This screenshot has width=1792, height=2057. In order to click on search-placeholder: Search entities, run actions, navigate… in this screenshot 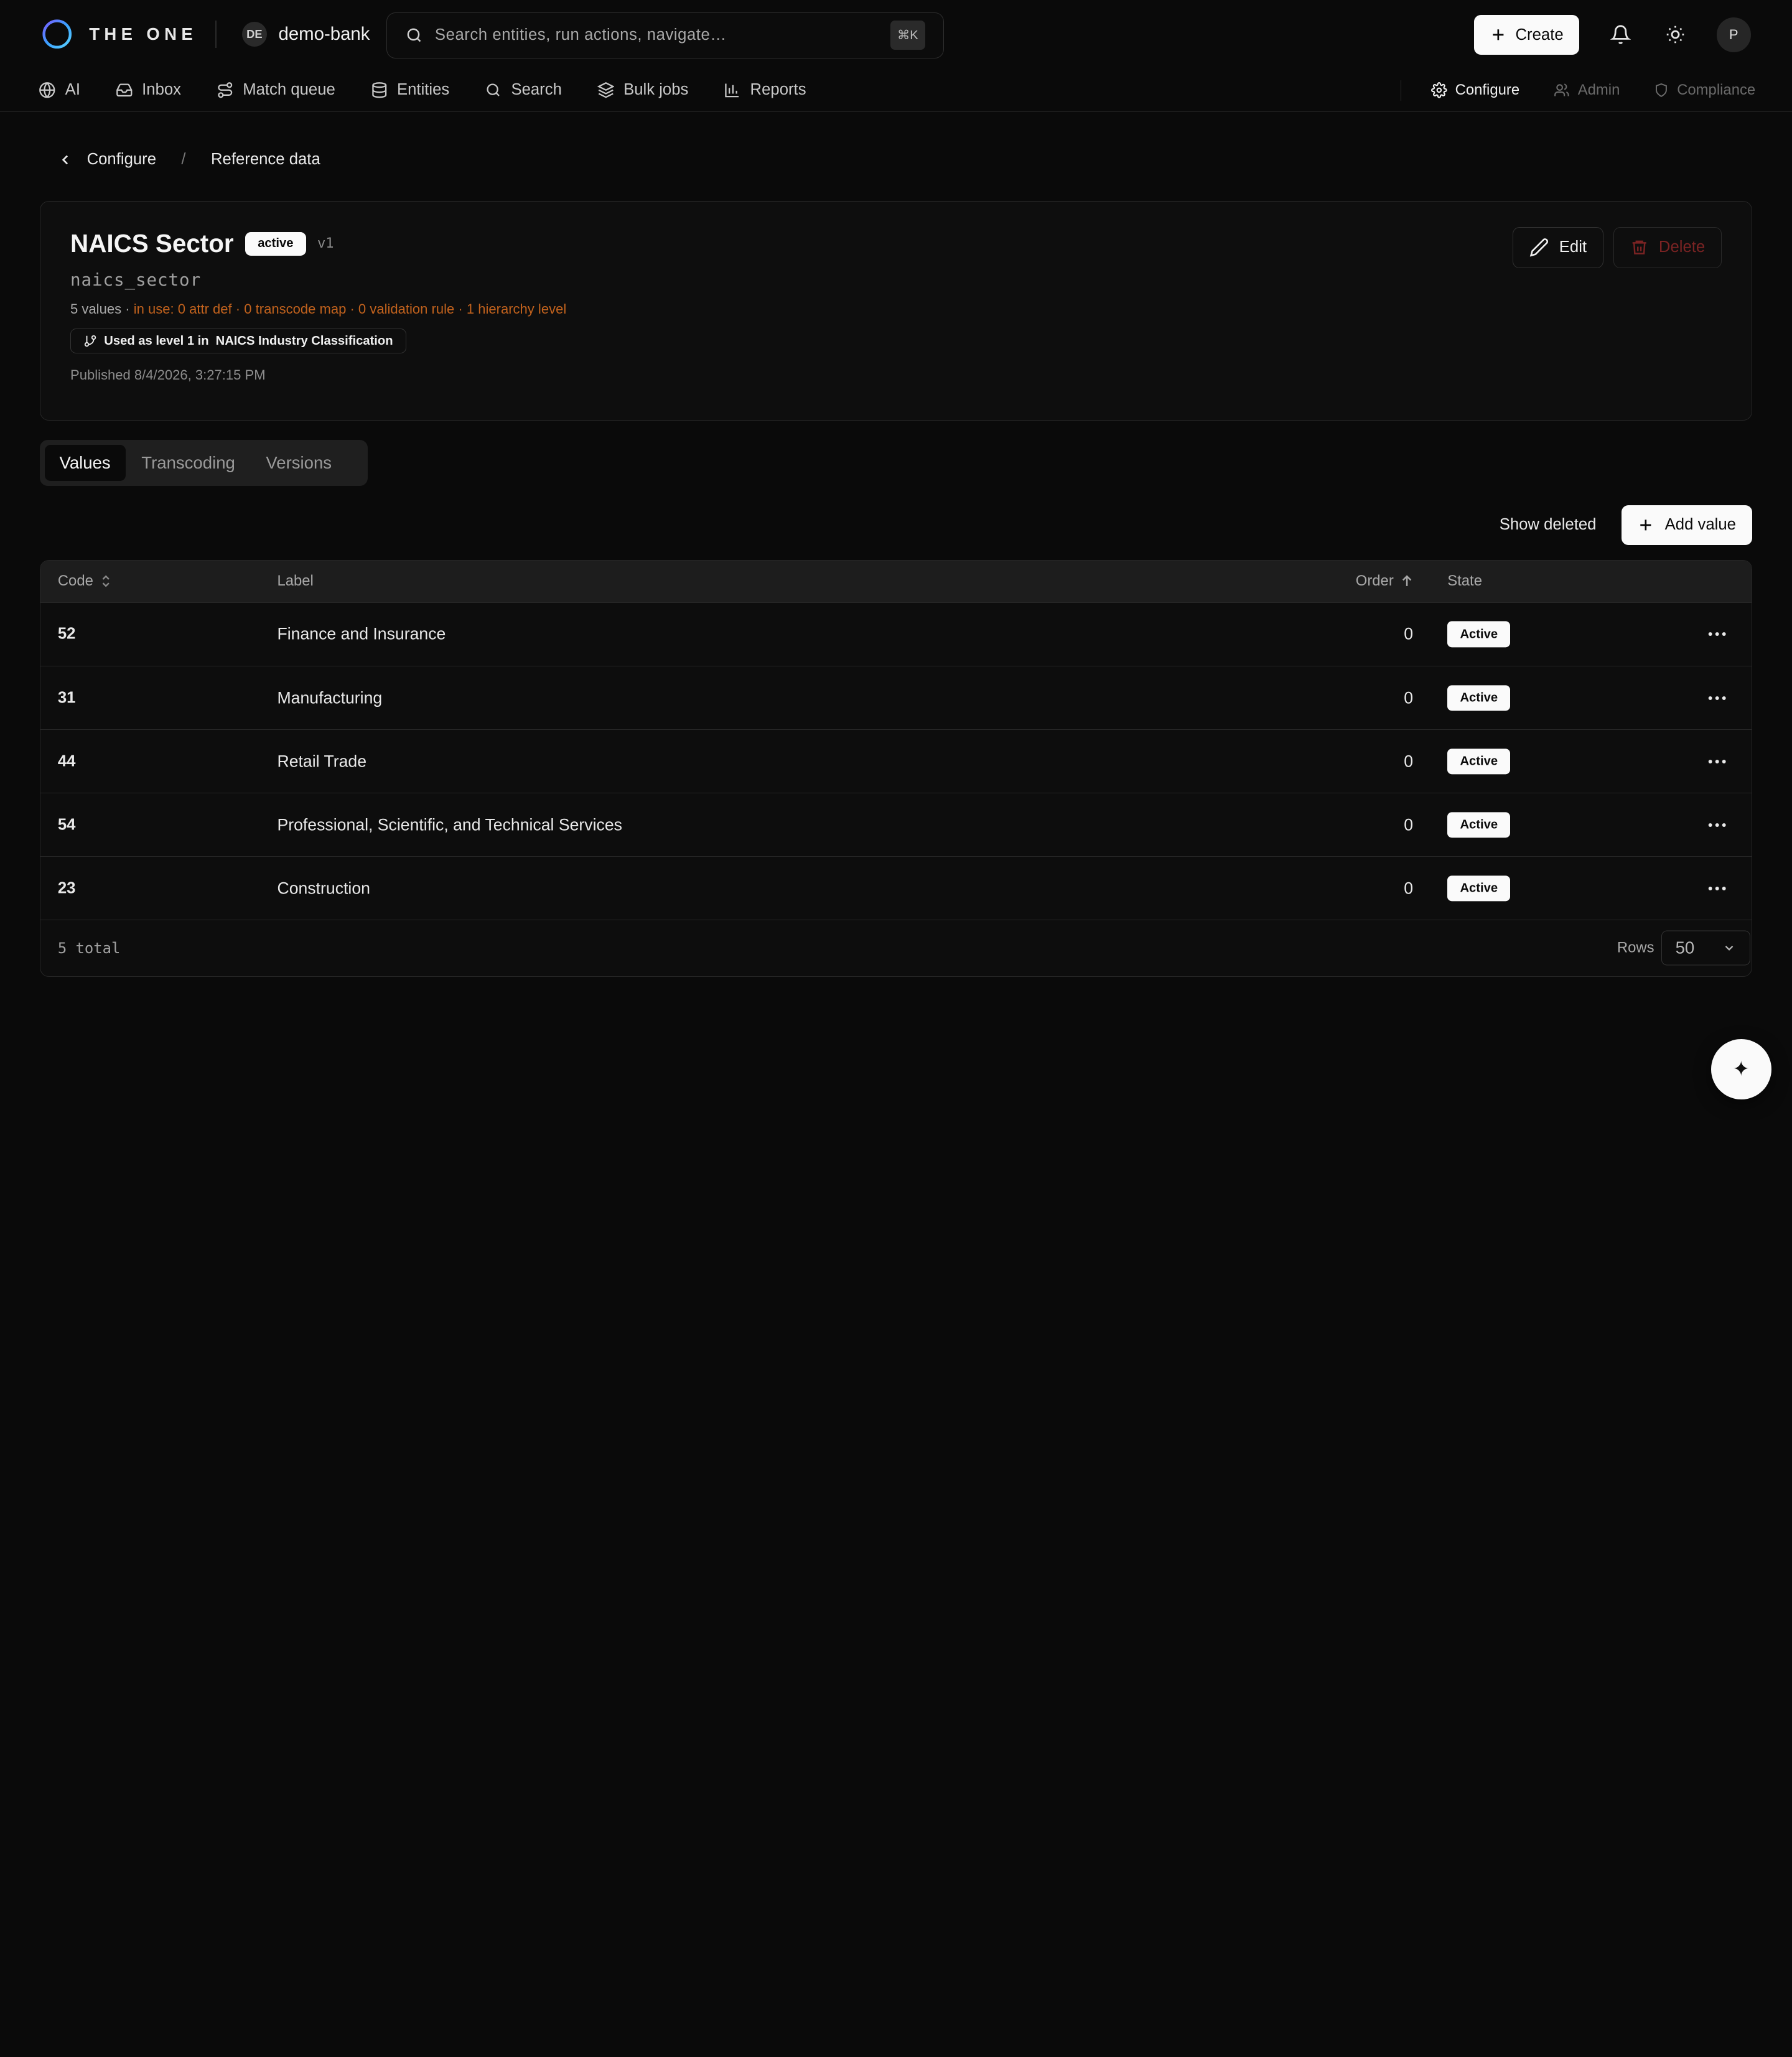, I will do `click(580, 35)`.